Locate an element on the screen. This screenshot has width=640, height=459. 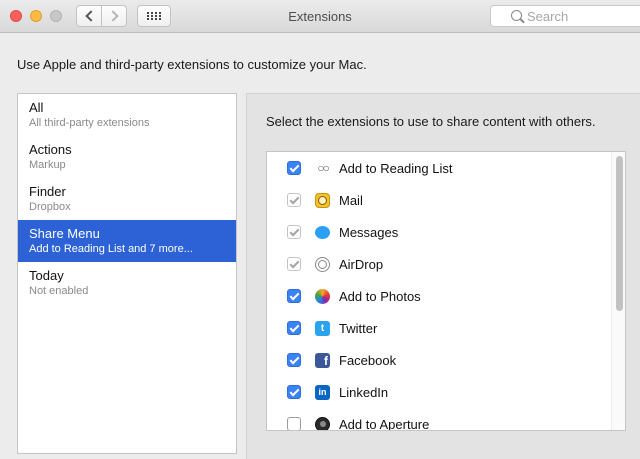
extension-name: Mail is located at coordinates (351, 200).